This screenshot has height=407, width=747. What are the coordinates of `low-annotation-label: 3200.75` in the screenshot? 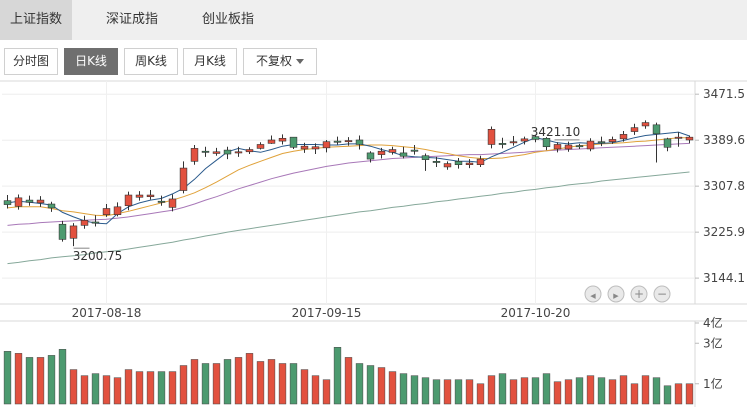 It's located at (98, 256).